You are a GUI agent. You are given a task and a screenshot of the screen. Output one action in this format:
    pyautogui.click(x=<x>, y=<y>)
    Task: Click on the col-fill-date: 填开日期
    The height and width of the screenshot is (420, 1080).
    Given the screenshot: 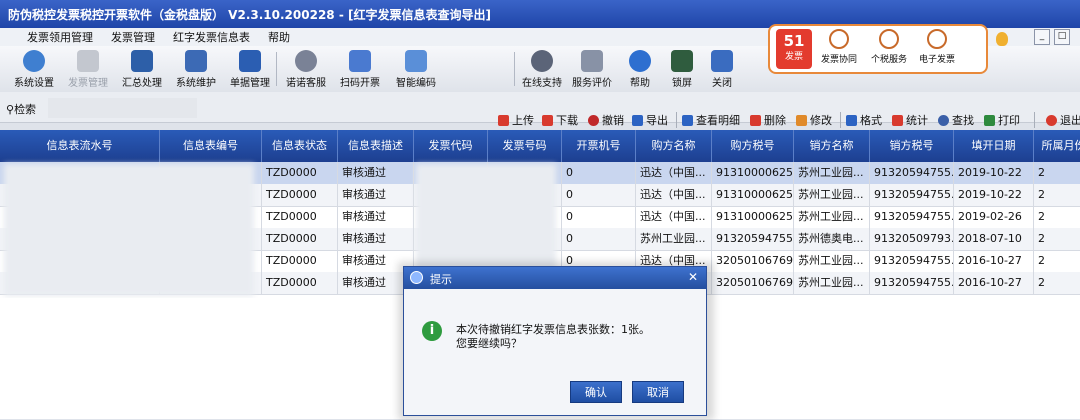 What is the action you would take?
    pyautogui.click(x=994, y=146)
    